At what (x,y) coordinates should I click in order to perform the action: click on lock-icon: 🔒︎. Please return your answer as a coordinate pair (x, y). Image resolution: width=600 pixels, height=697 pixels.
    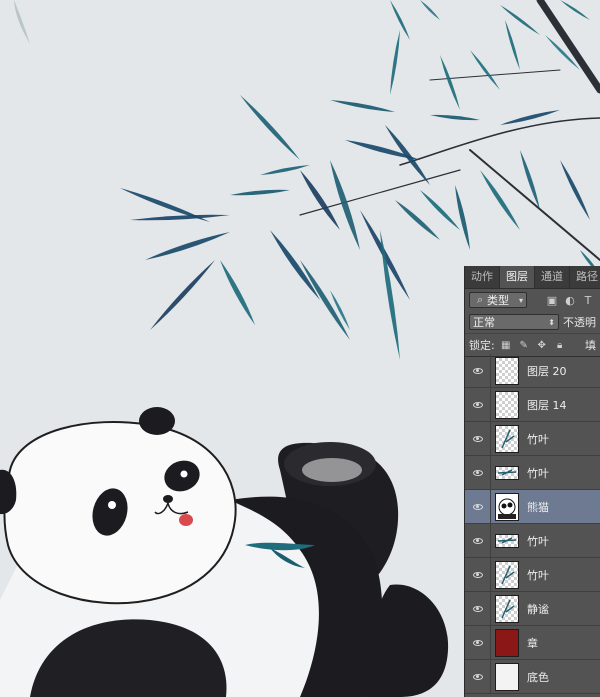
    Looking at the image, I should click on (560, 345).